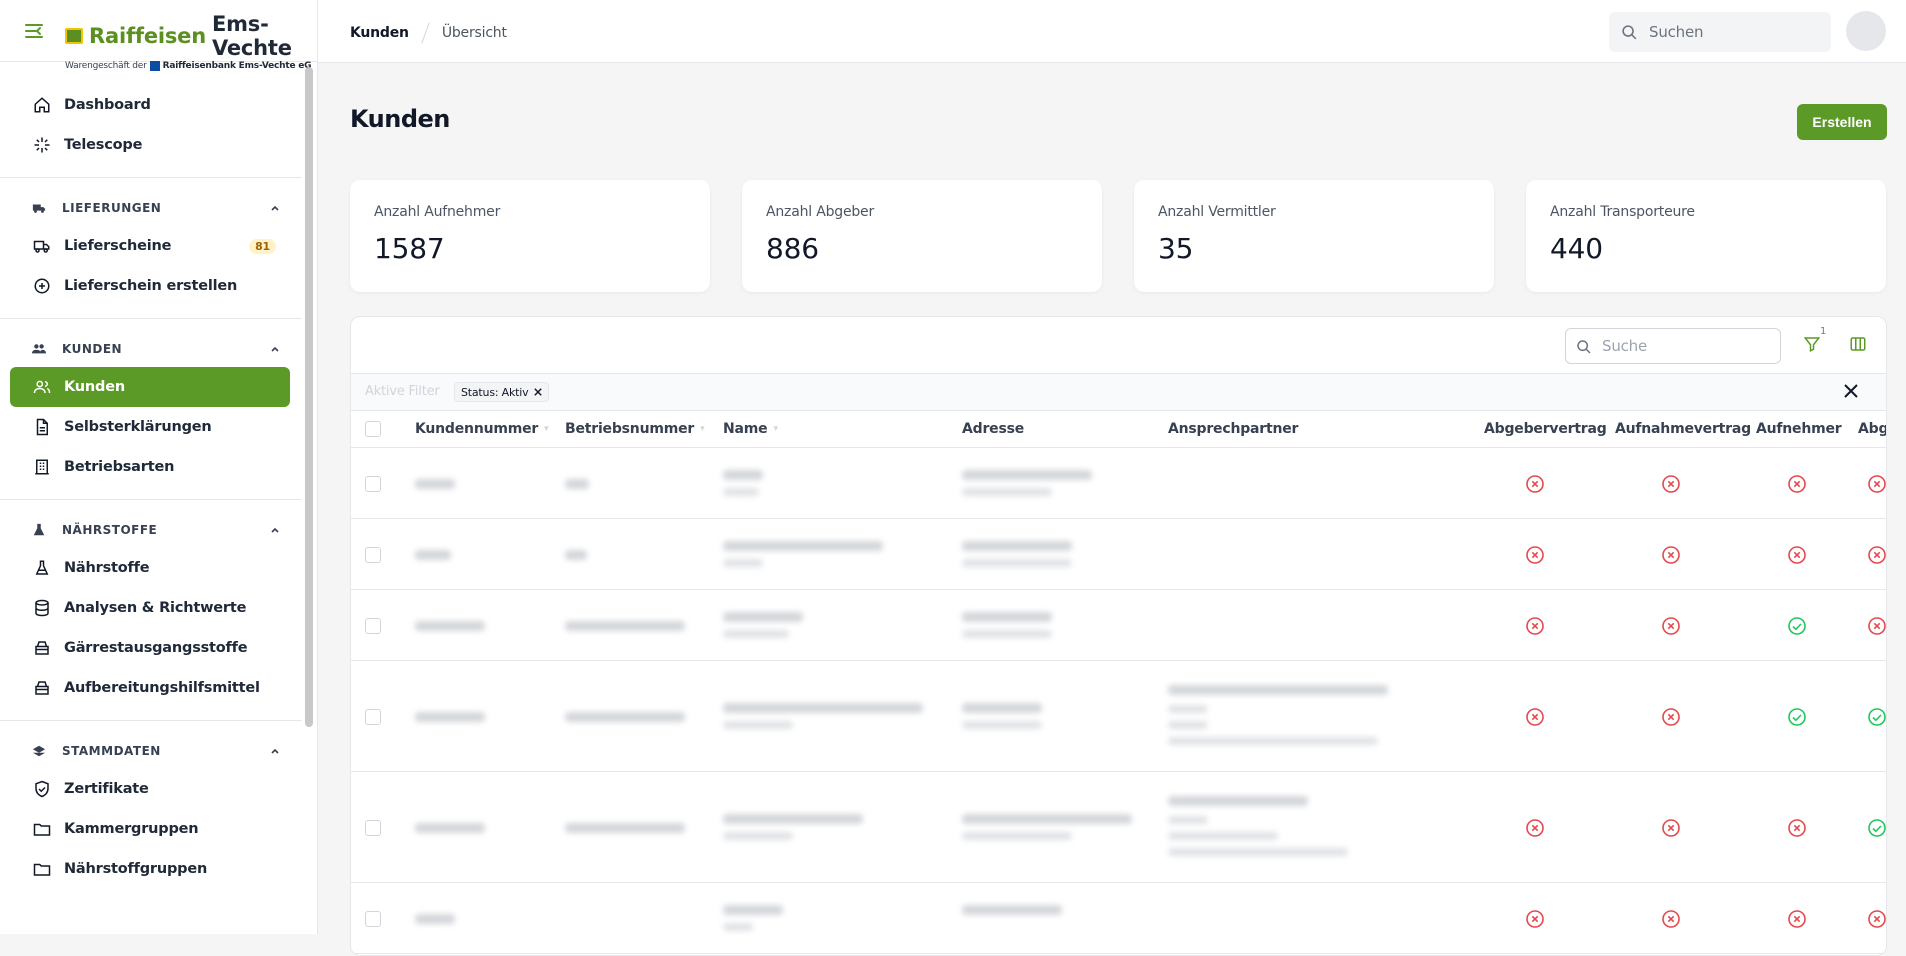 This screenshot has width=1906, height=956. Describe the element at coordinates (42, 608) in the screenshot. I see `database-icon` at that location.